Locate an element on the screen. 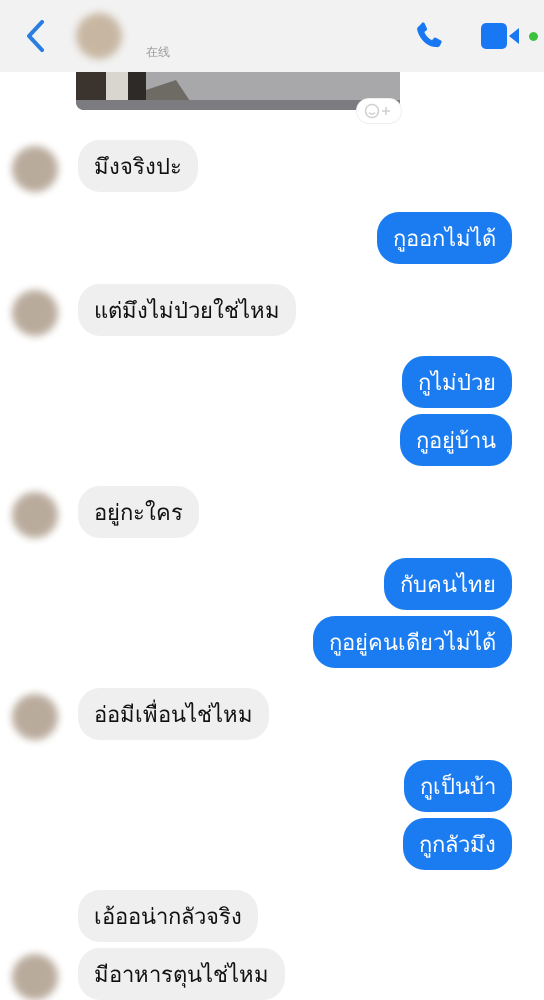 The height and width of the screenshot is (1000, 544). status-text: 在线 is located at coordinates (158, 52).